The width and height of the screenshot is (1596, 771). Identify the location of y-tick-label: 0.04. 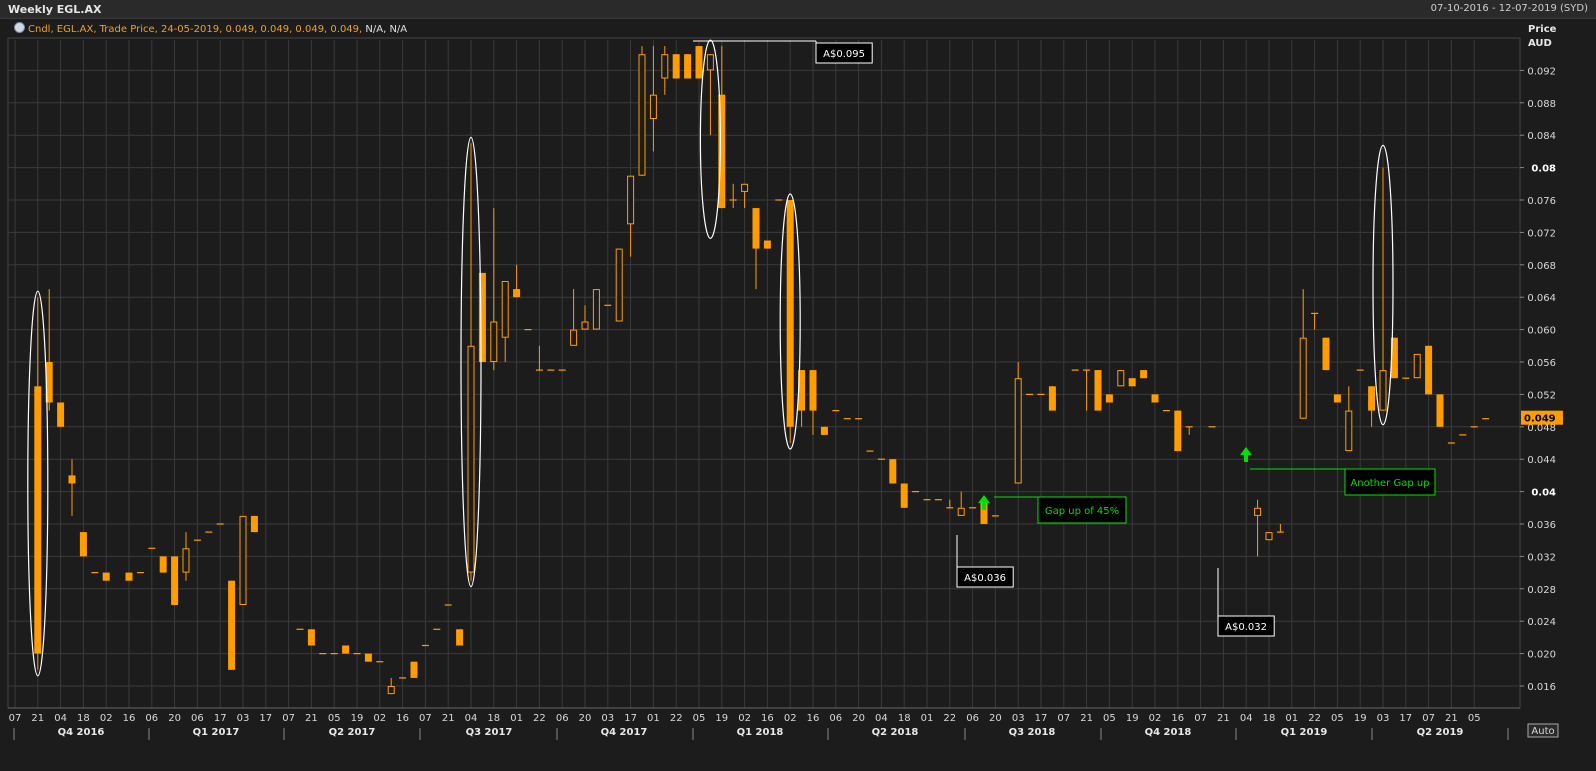
(1543, 493).